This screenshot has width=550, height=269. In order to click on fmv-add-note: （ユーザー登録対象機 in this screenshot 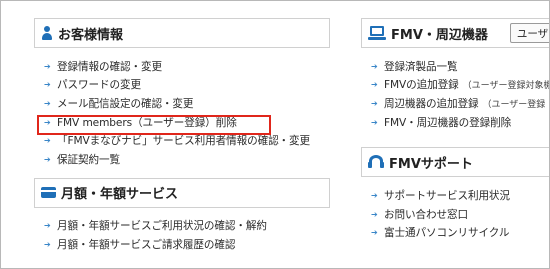, I will do `click(506, 86)`.